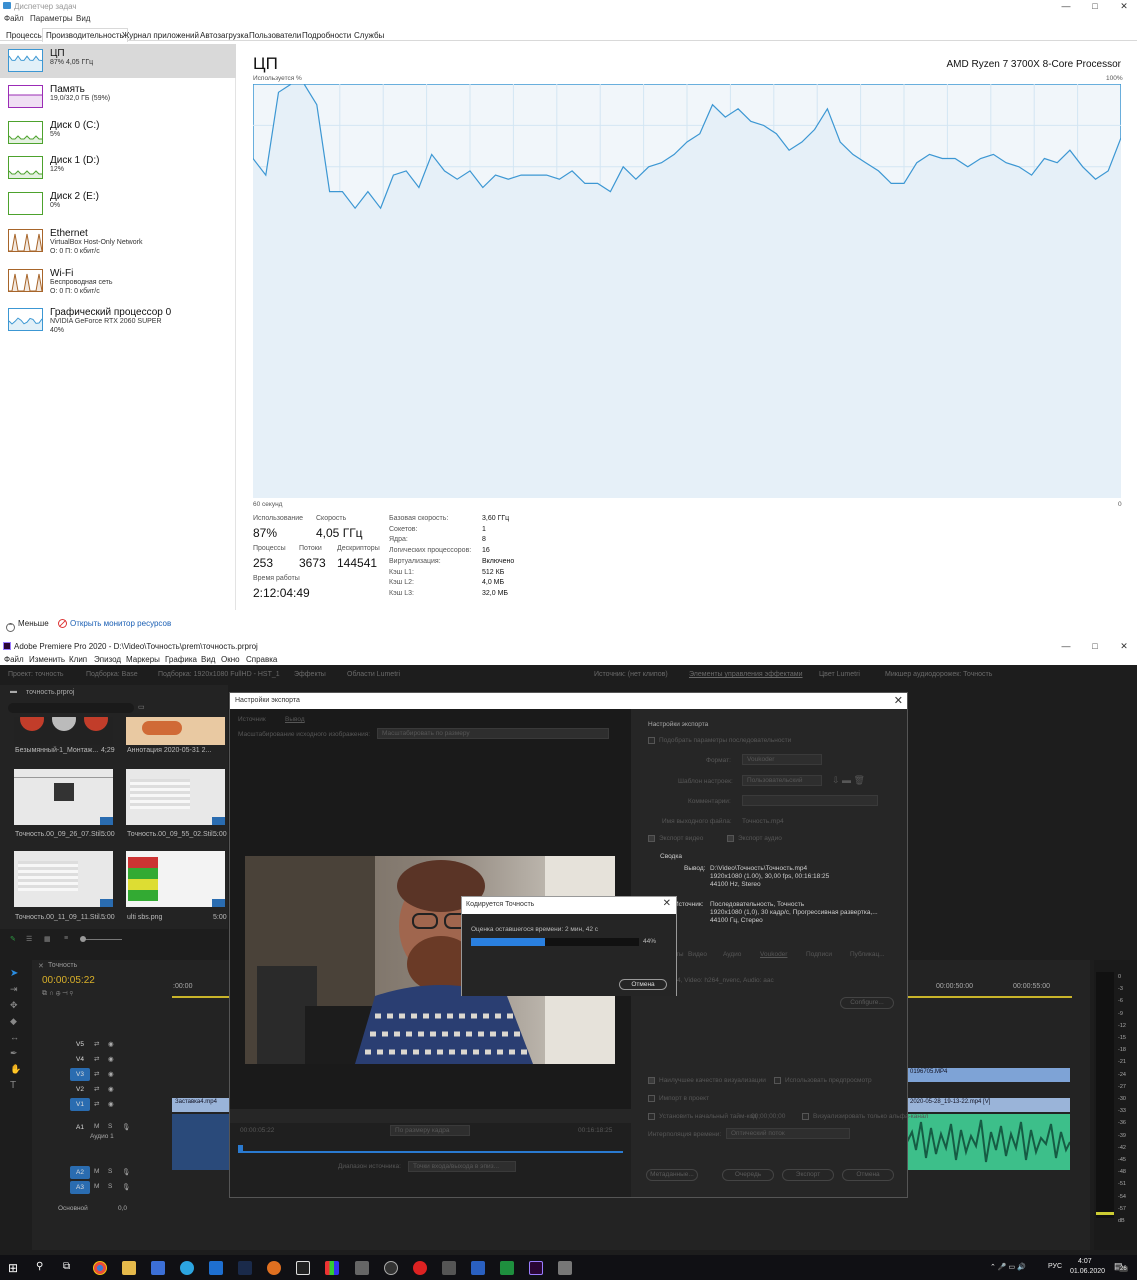 Image resolution: width=1137 pixels, height=1280 pixels. What do you see at coordinates (1095, 646) in the screenshot?
I see `maximize-button: □` at bounding box center [1095, 646].